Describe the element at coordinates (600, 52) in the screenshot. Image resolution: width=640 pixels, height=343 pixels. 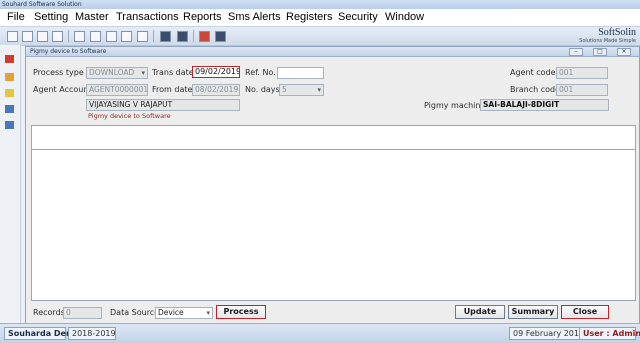
I see `maximize-button: □` at that location.